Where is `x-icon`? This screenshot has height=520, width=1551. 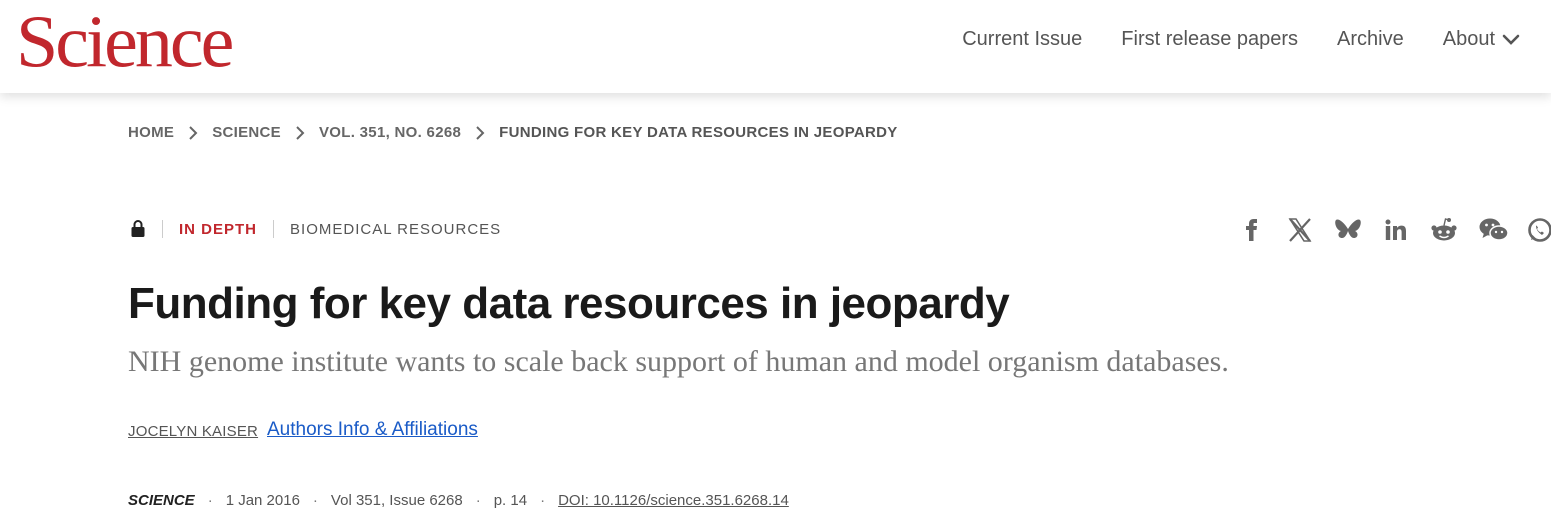
x-icon is located at coordinates (1300, 230).